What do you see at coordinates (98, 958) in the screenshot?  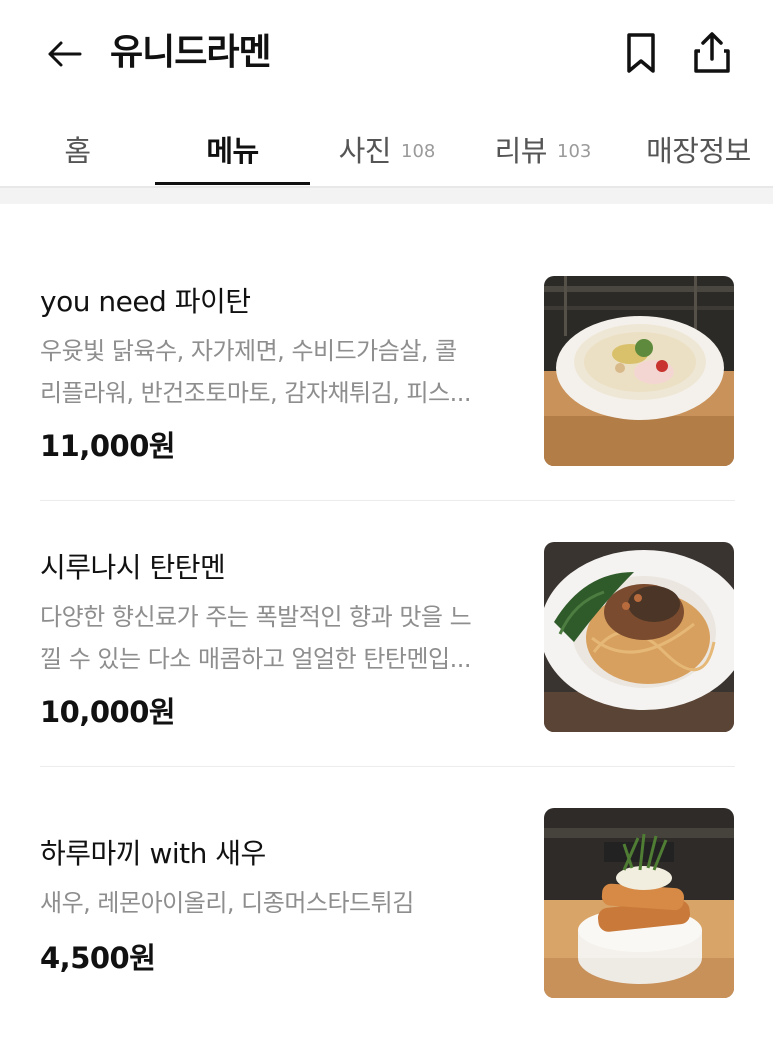 I see `menu-item-price: 4,500원` at bounding box center [98, 958].